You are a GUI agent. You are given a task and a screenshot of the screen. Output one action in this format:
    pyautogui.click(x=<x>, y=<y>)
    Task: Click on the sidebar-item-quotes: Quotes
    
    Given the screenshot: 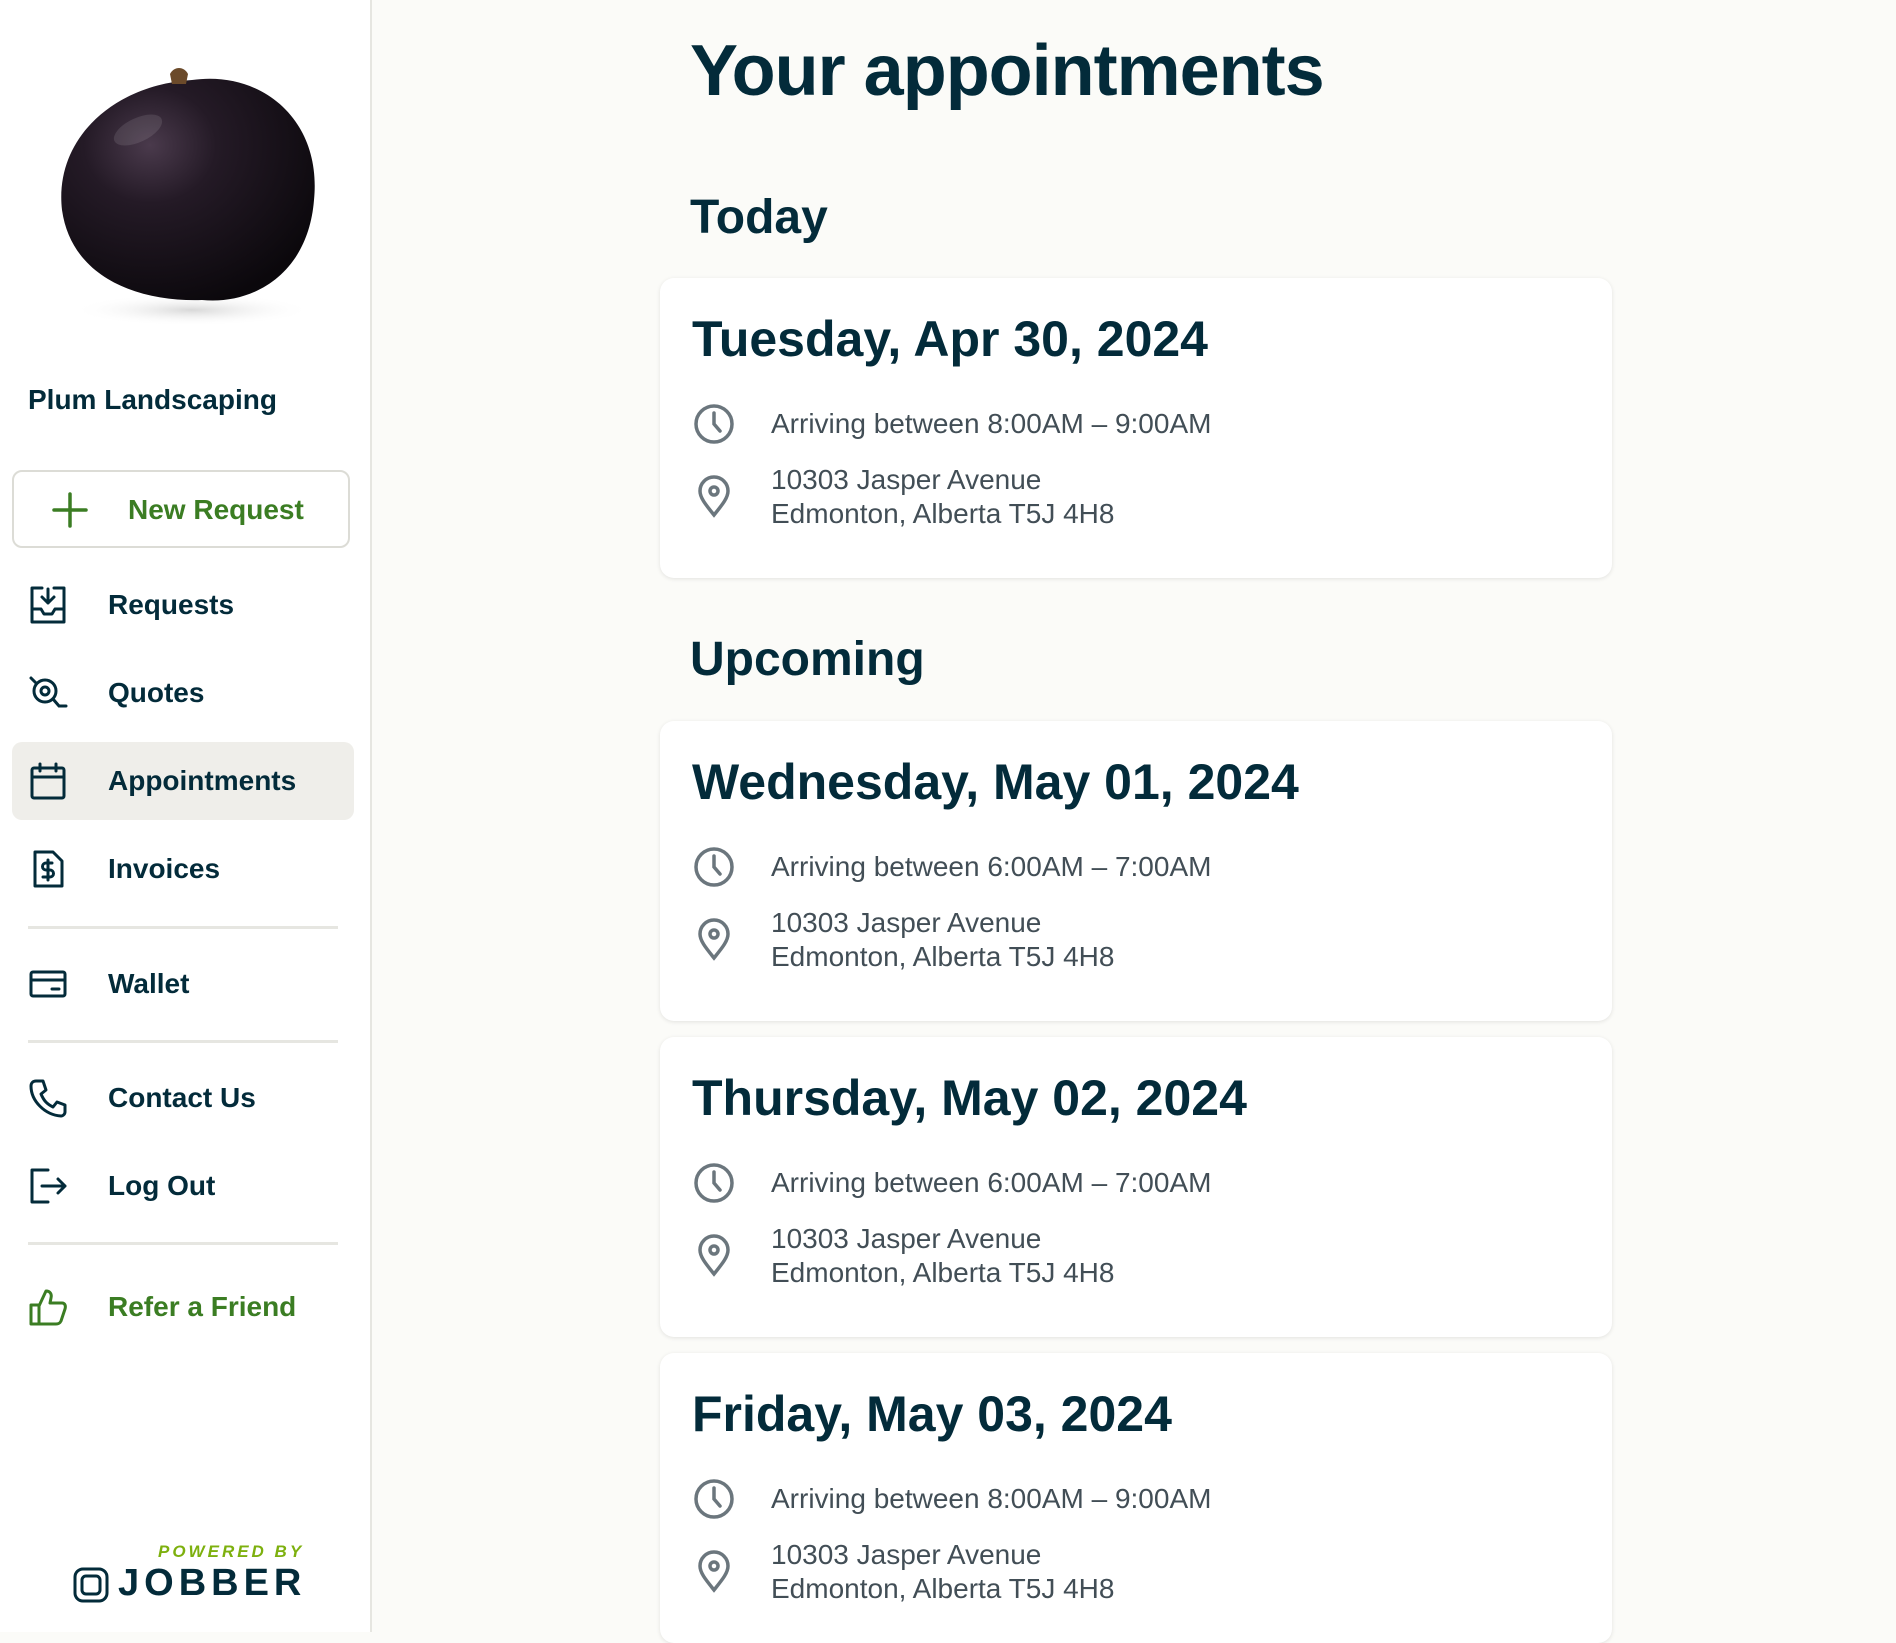 What is the action you would take?
    pyautogui.click(x=183, y=693)
    